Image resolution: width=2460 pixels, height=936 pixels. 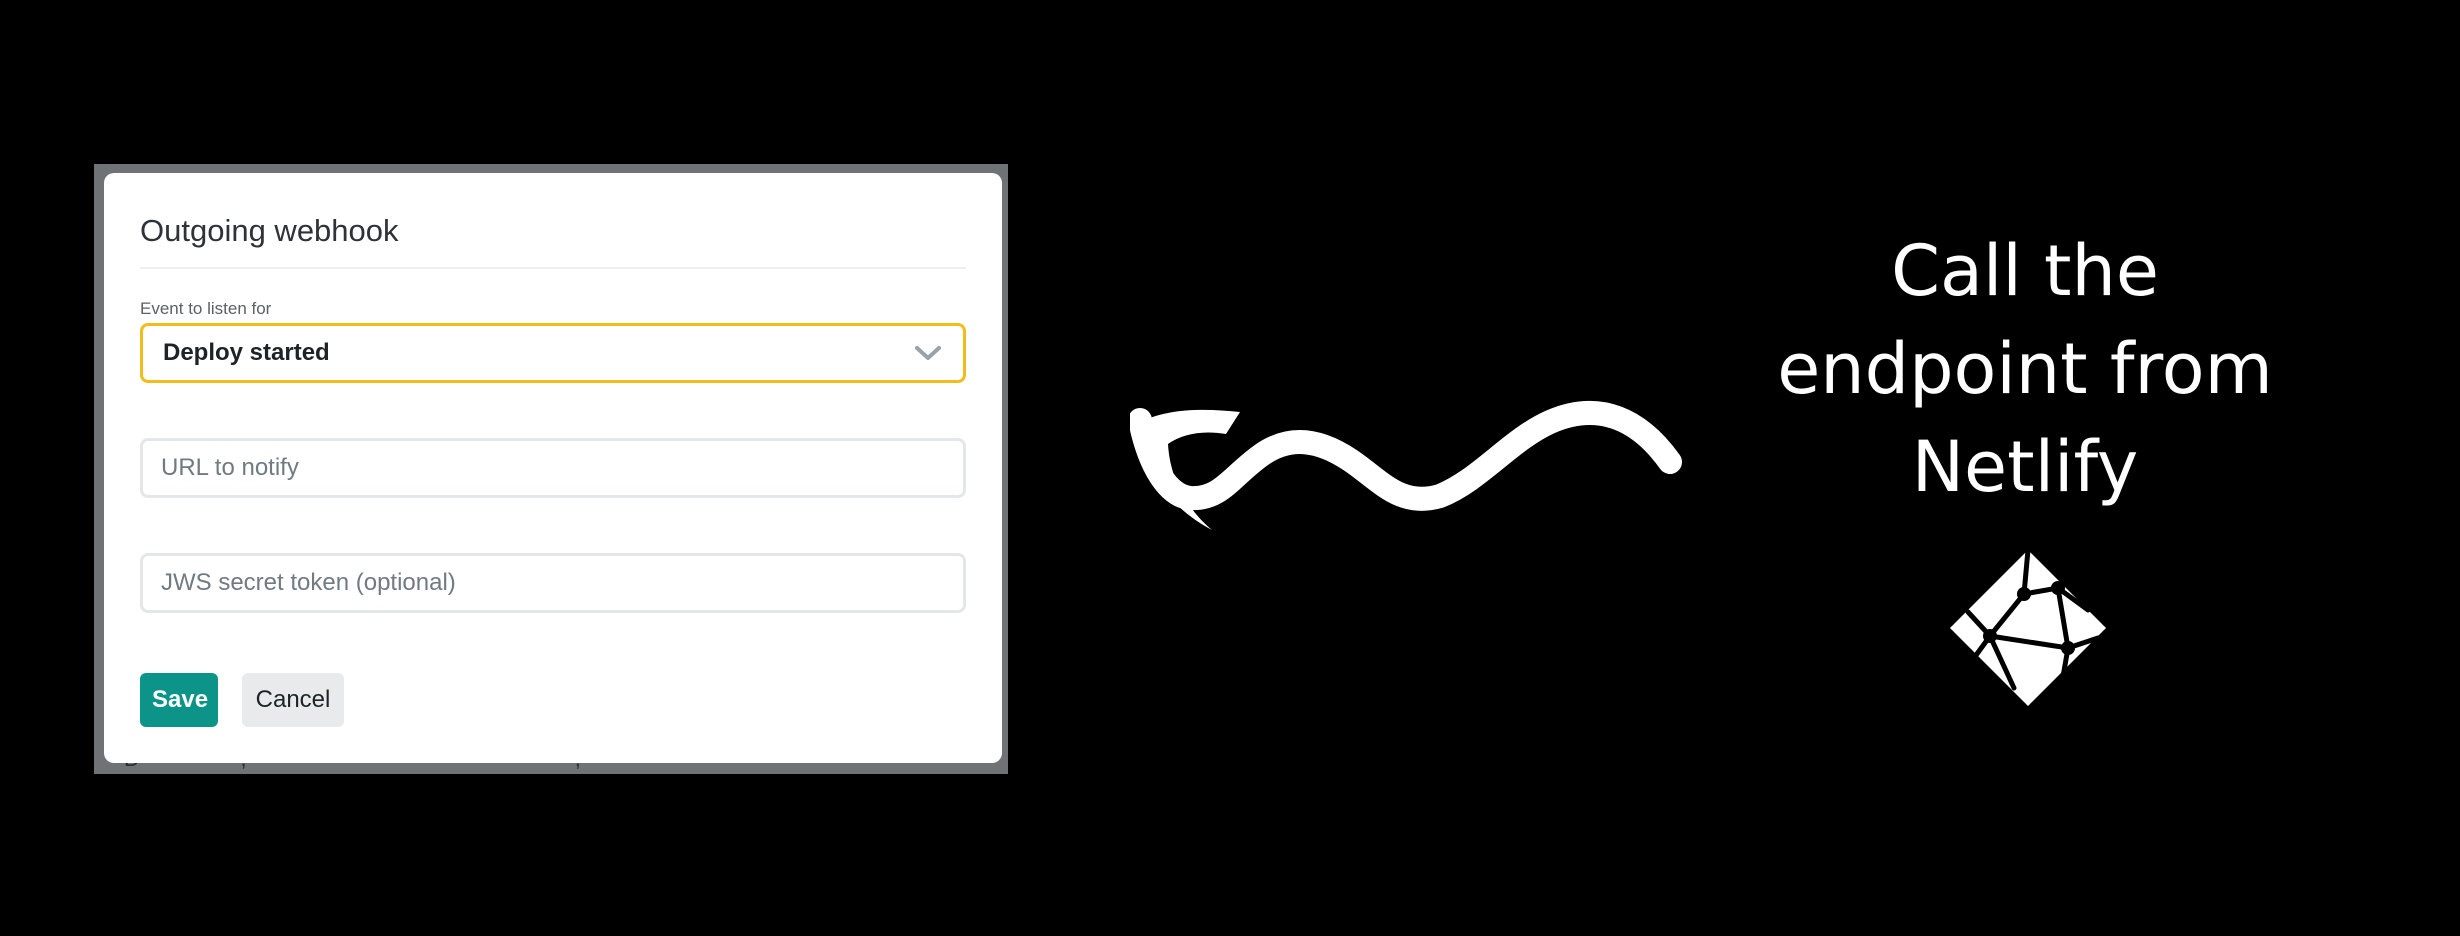 What do you see at coordinates (246, 352) in the screenshot?
I see `event-select-value: Deploy started` at bounding box center [246, 352].